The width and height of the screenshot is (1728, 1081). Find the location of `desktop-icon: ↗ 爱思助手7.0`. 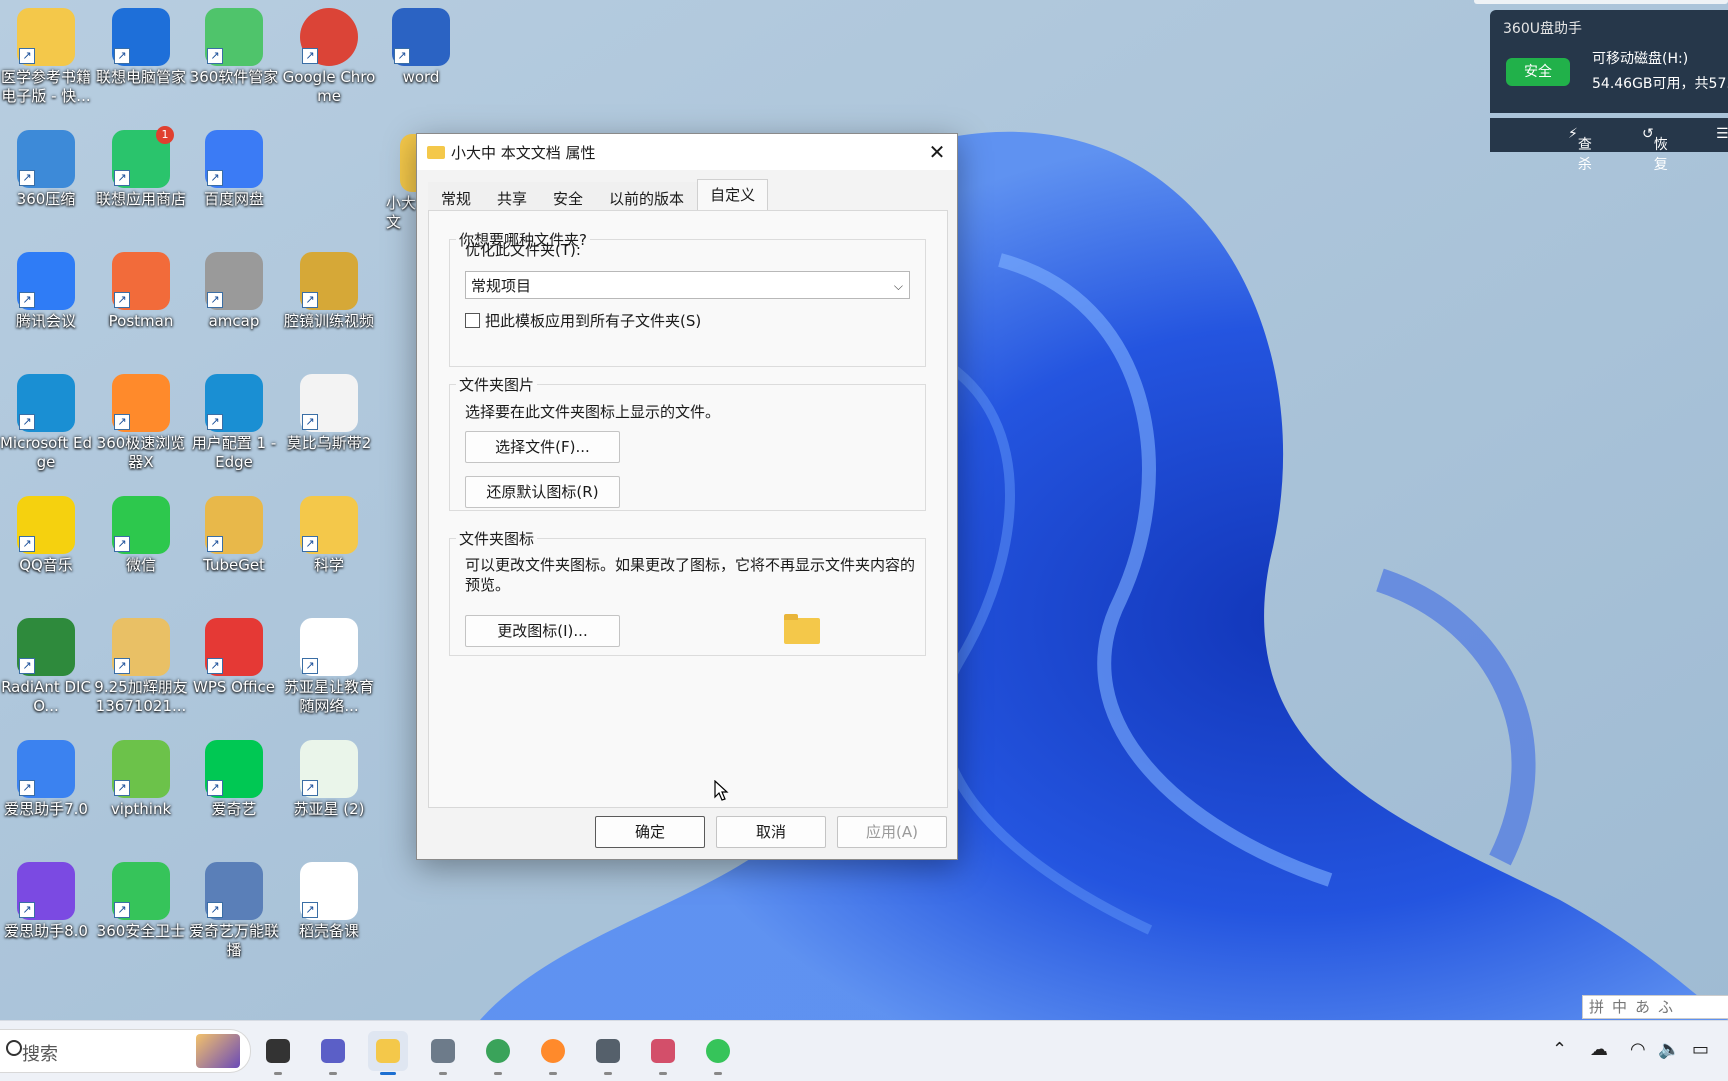

desktop-icon: ↗ 爱思助手7.0 is located at coordinates (47, 777).